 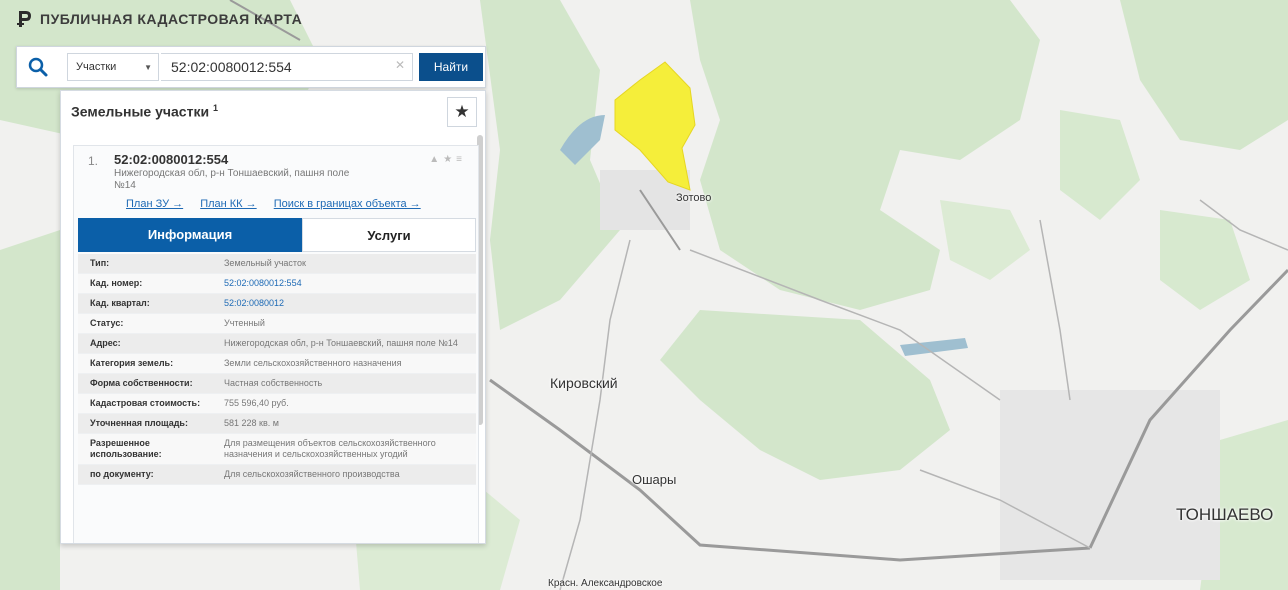 I want to click on map-label-kirovsky: Кировский, so click(x=584, y=383).